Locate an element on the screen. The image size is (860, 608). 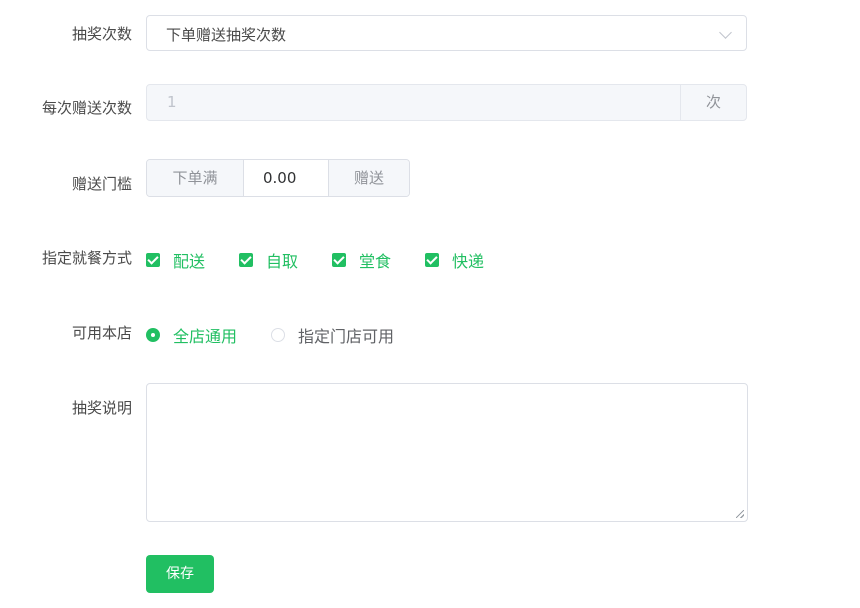
radio-label: 指定门店可用 is located at coordinates (346, 336).